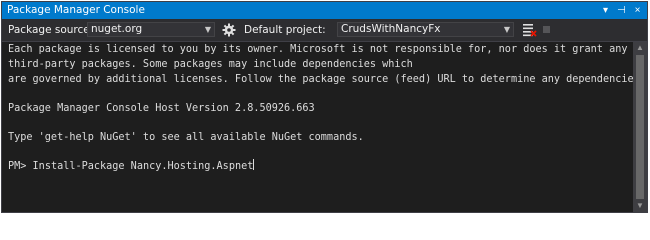 This screenshot has height=240, width=650. I want to click on package-source-select: nuget.org ▼, so click(151, 29).